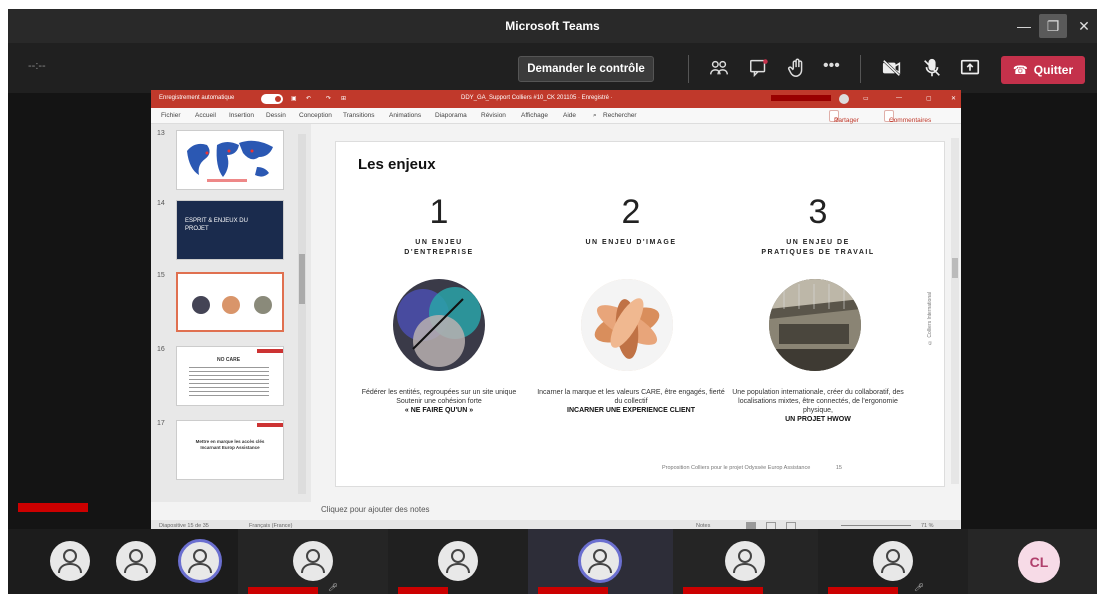 This screenshot has height=594, width=1103. What do you see at coordinates (759, 68) in the screenshot?
I see `chat-icon` at bounding box center [759, 68].